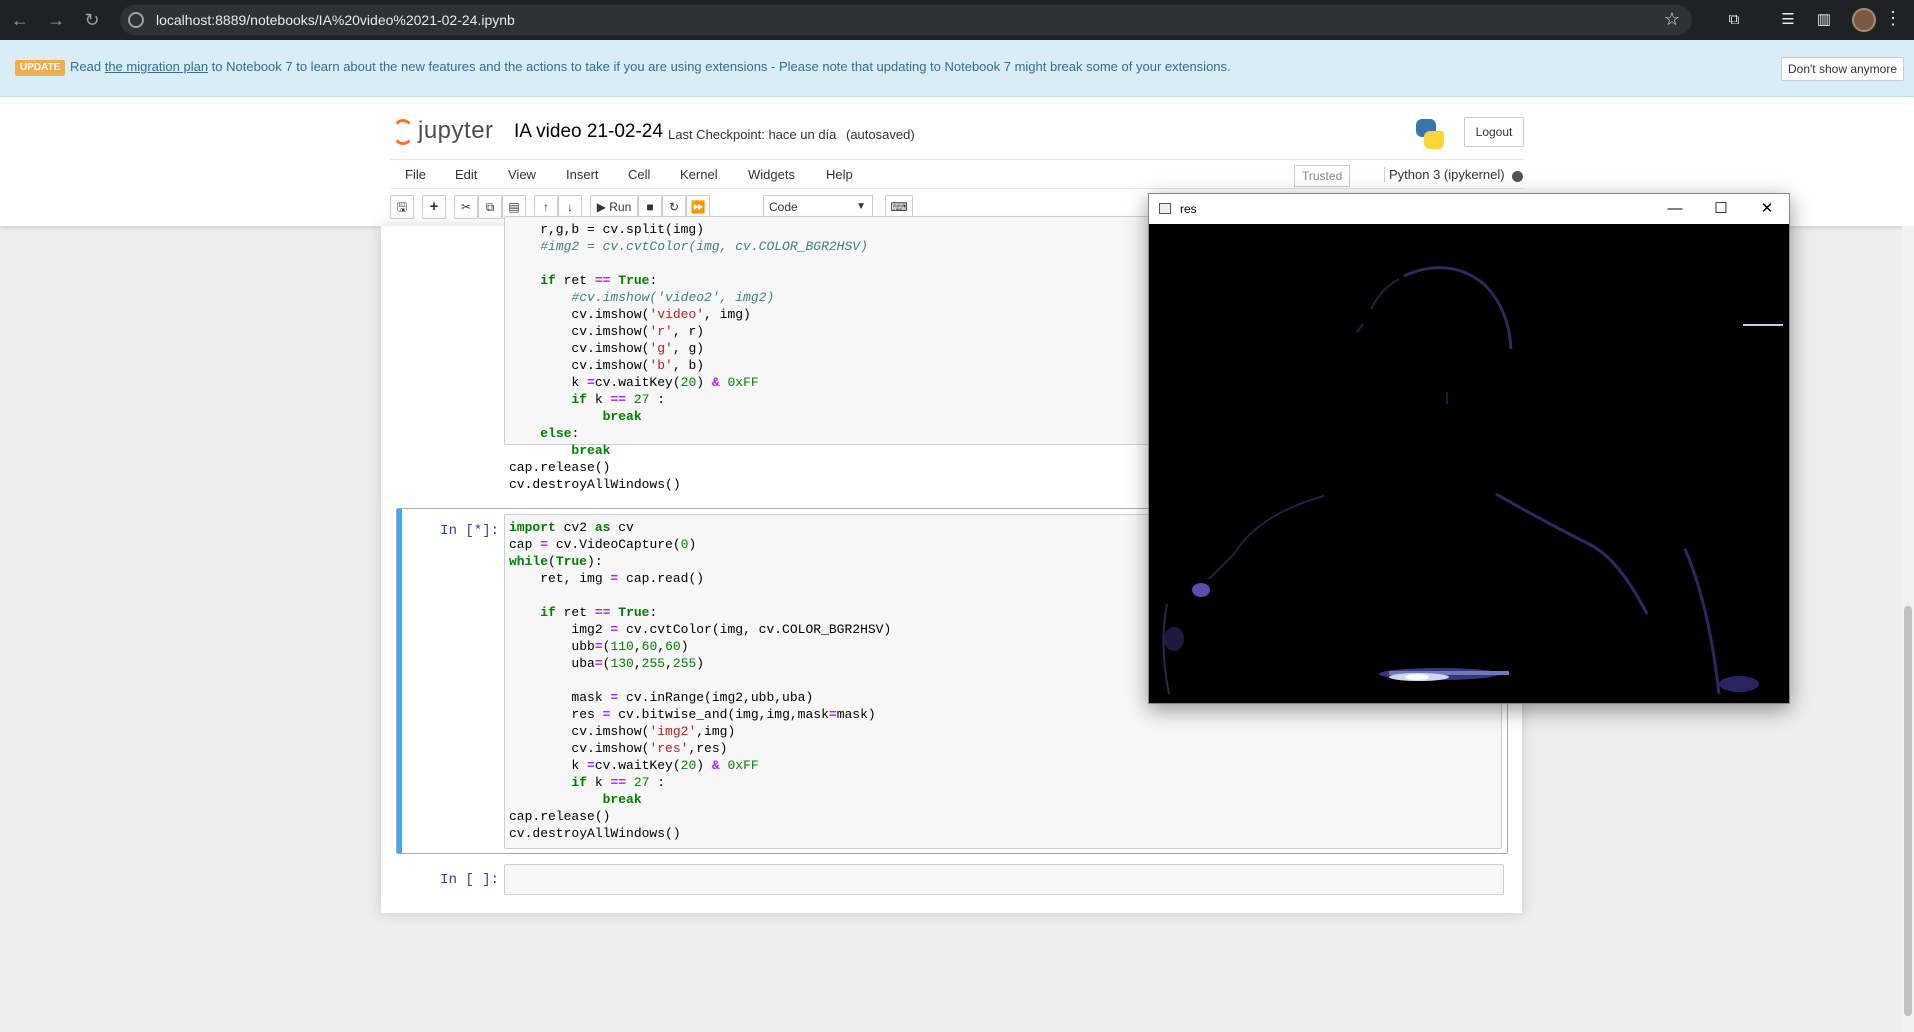 Image resolution: width=1914 pixels, height=1032 pixels. What do you see at coordinates (466, 174) in the screenshot?
I see `menu-edit: Edit` at bounding box center [466, 174].